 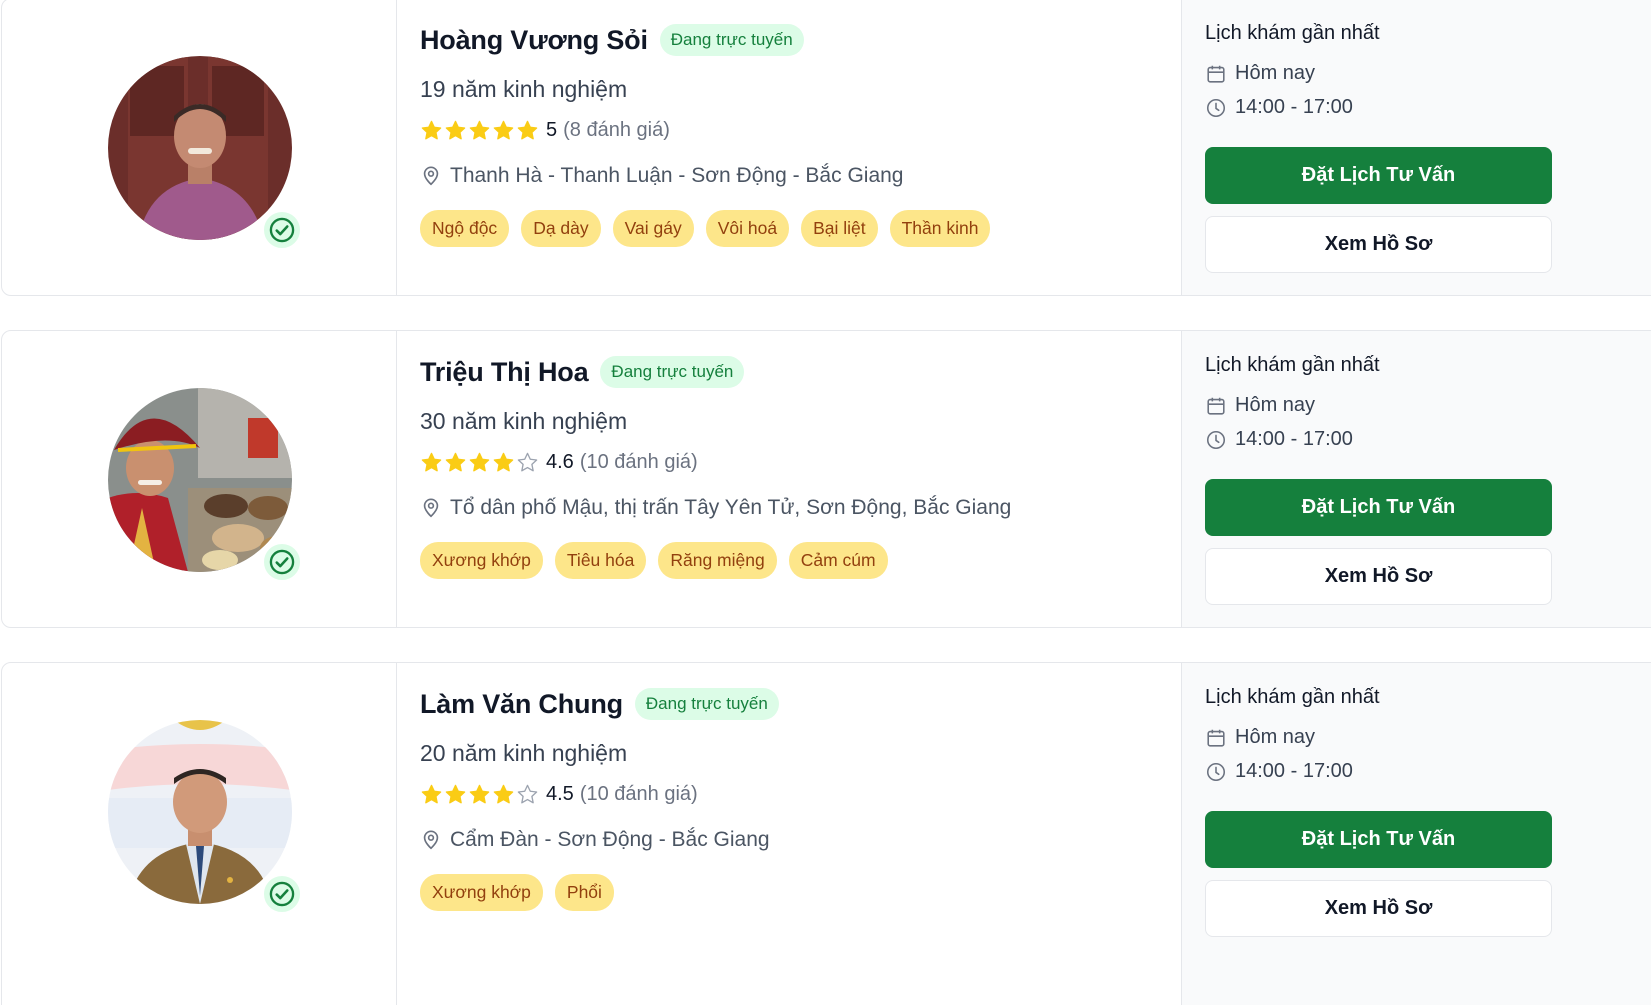 I want to click on specialty-tag: Tiêu hóa, so click(x=600, y=560).